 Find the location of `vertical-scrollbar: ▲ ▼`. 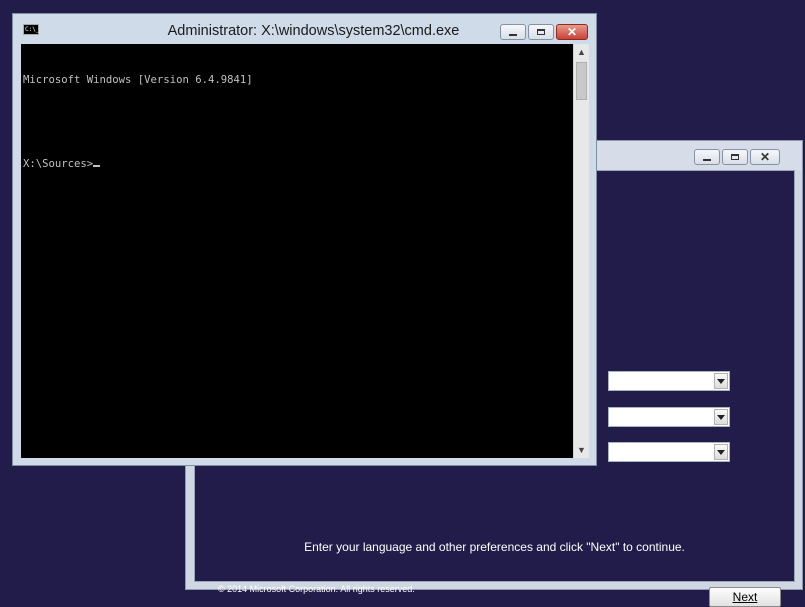

vertical-scrollbar: ▲ ▼ is located at coordinates (581, 251).